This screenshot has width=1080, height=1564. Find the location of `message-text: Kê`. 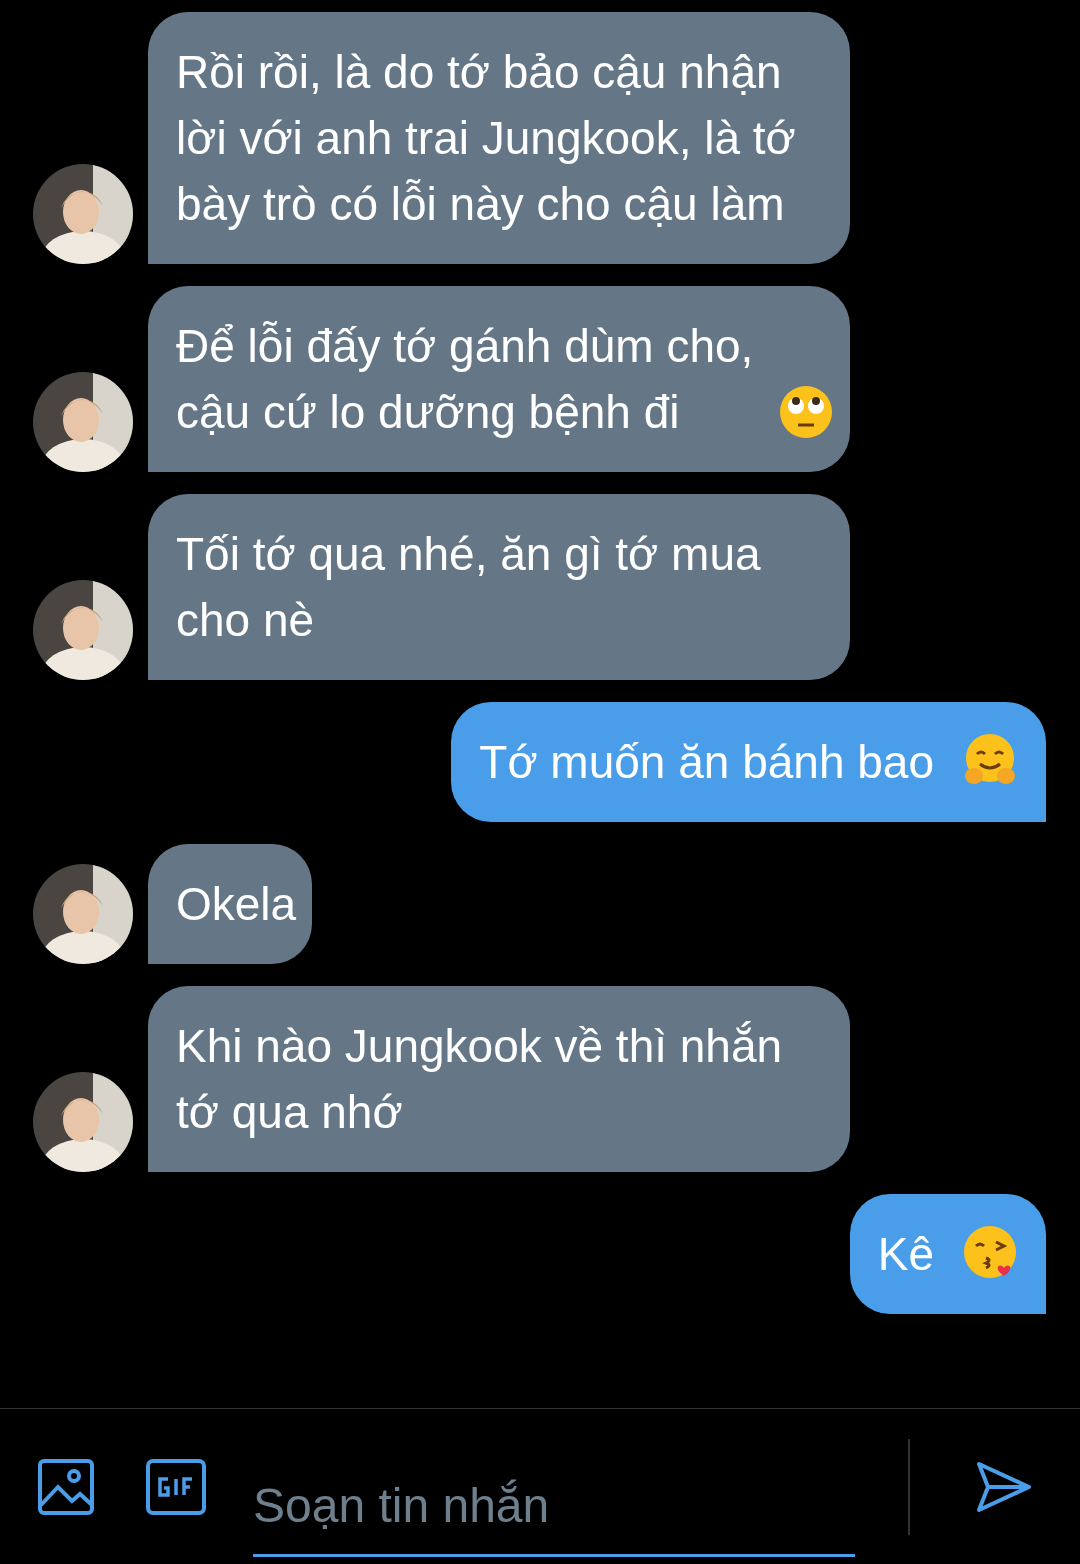

message-text: Kê is located at coordinates (905, 1254).